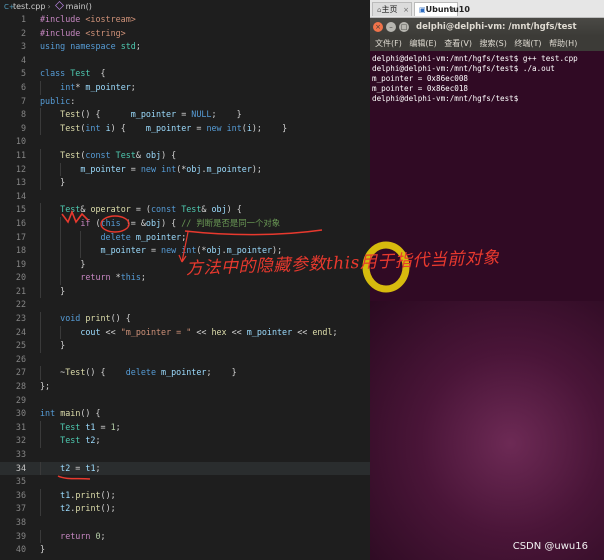 Image resolution: width=604 pixels, height=560 pixels. Describe the element at coordinates (83, 34) in the screenshot. I see `code-text: #include <string>` at that location.